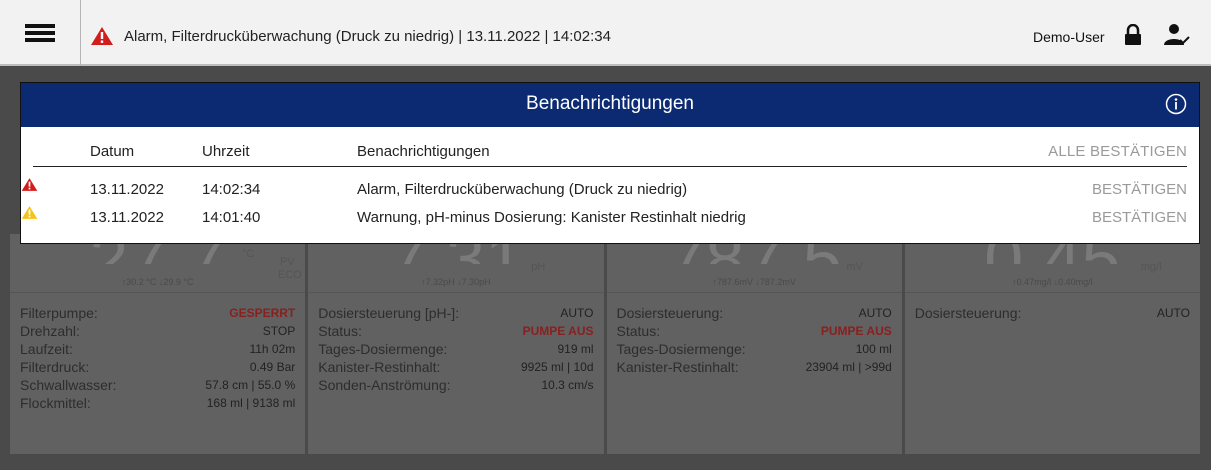  I want to click on hamburger-menu-button, so click(40, 33).